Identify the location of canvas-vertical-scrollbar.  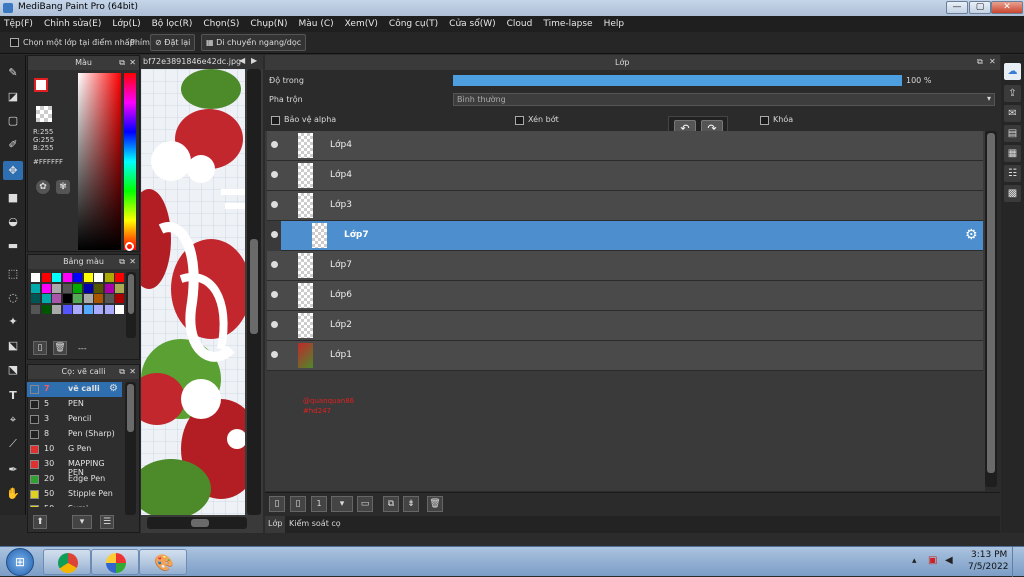
(254, 292).